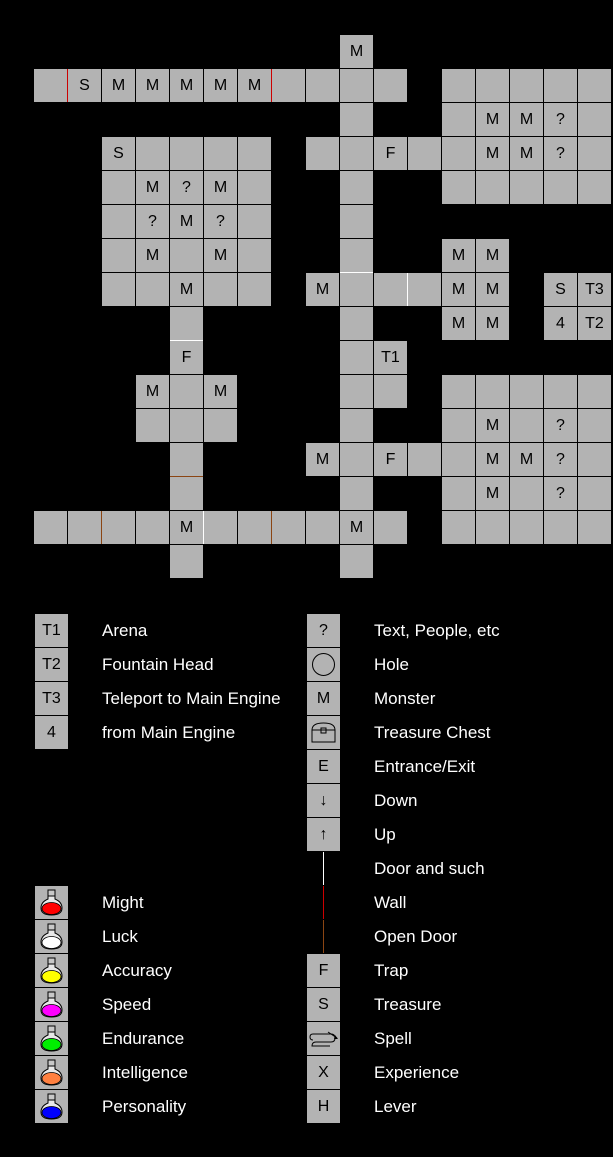  Describe the element at coordinates (143, 1038) in the screenshot. I see `legend-label: Endurance` at that location.